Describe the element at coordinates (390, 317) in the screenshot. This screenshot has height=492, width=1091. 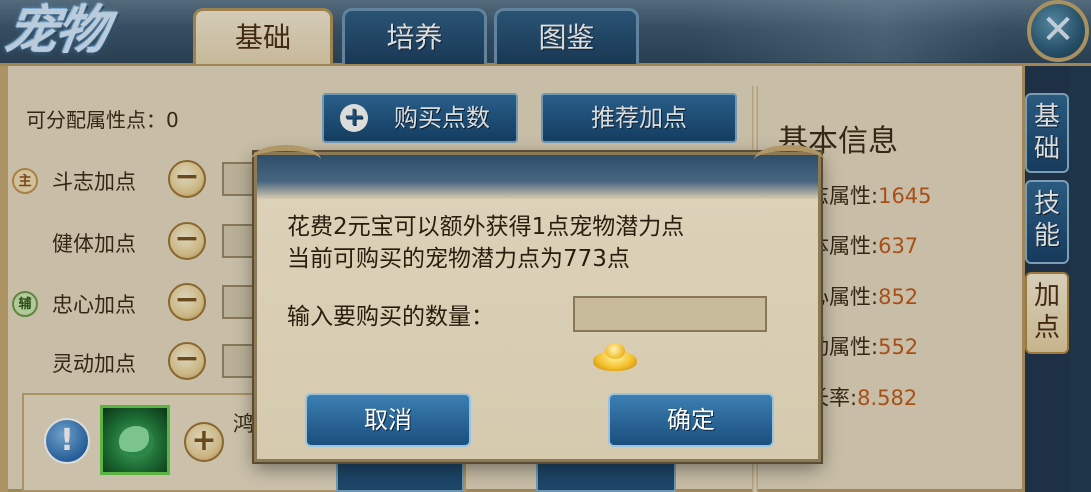
I see `quantity-label: 输入要购买的数量：` at that location.